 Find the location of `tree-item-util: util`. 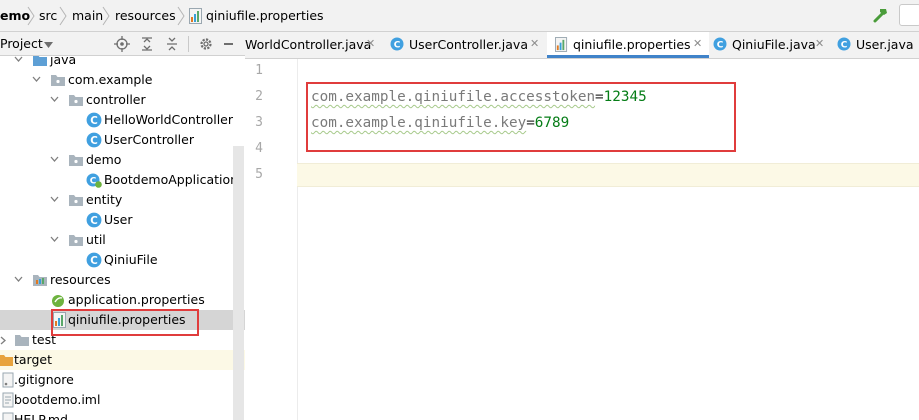

tree-item-util: util is located at coordinates (122, 240).